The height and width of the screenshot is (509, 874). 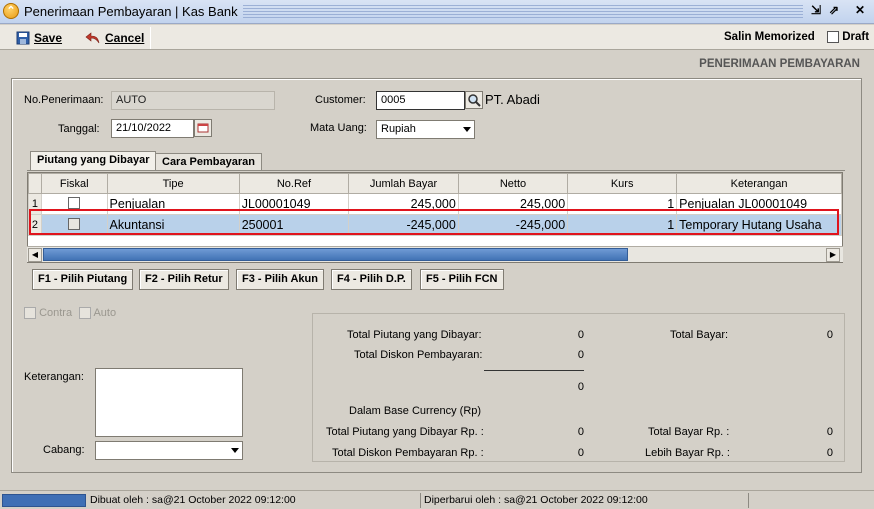 What do you see at coordinates (30, 313) in the screenshot?
I see `contra-checkbox` at bounding box center [30, 313].